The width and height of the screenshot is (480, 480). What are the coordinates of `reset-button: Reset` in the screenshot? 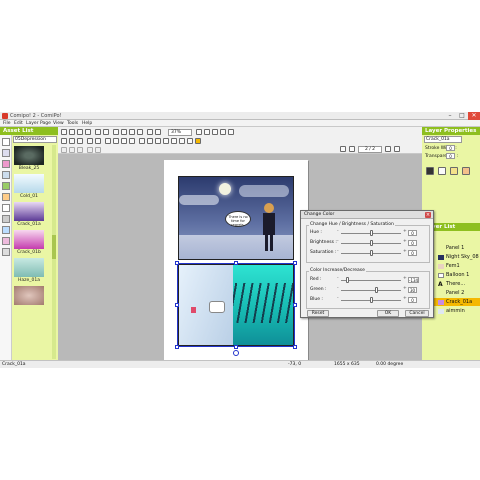 It's located at (318, 313).